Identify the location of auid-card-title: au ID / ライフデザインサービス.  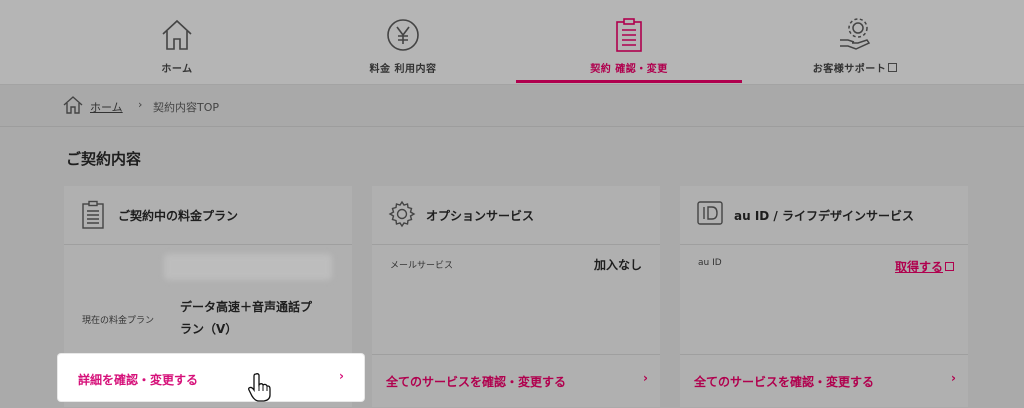
(824, 216).